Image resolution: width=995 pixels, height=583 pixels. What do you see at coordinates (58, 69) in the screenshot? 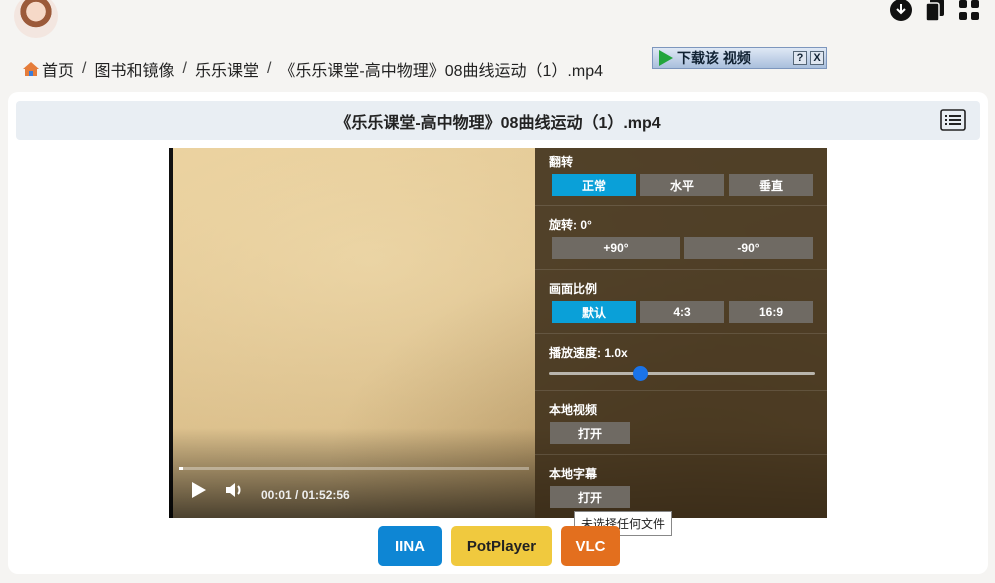
I see `breadcrumb-home: 首页` at bounding box center [58, 69].